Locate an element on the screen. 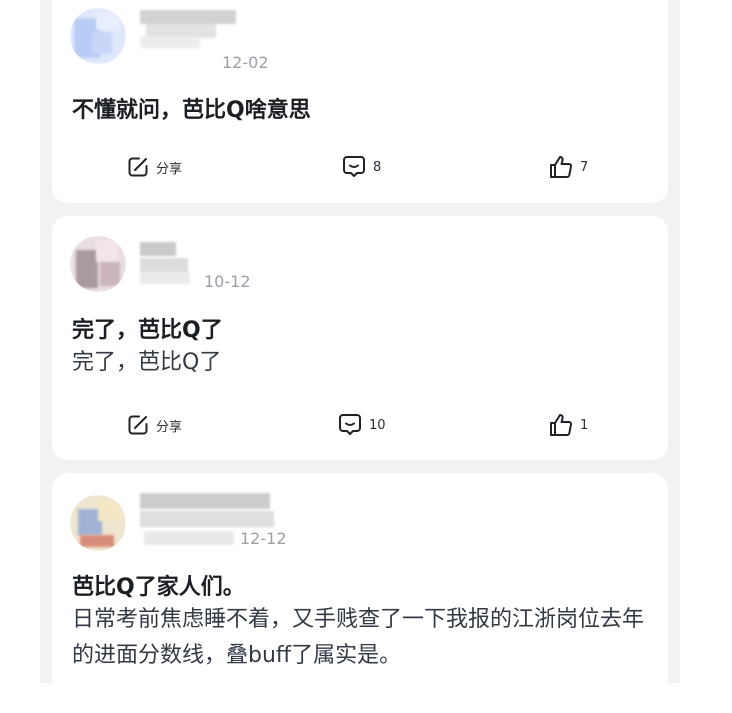  comment-count: 8 is located at coordinates (377, 167).